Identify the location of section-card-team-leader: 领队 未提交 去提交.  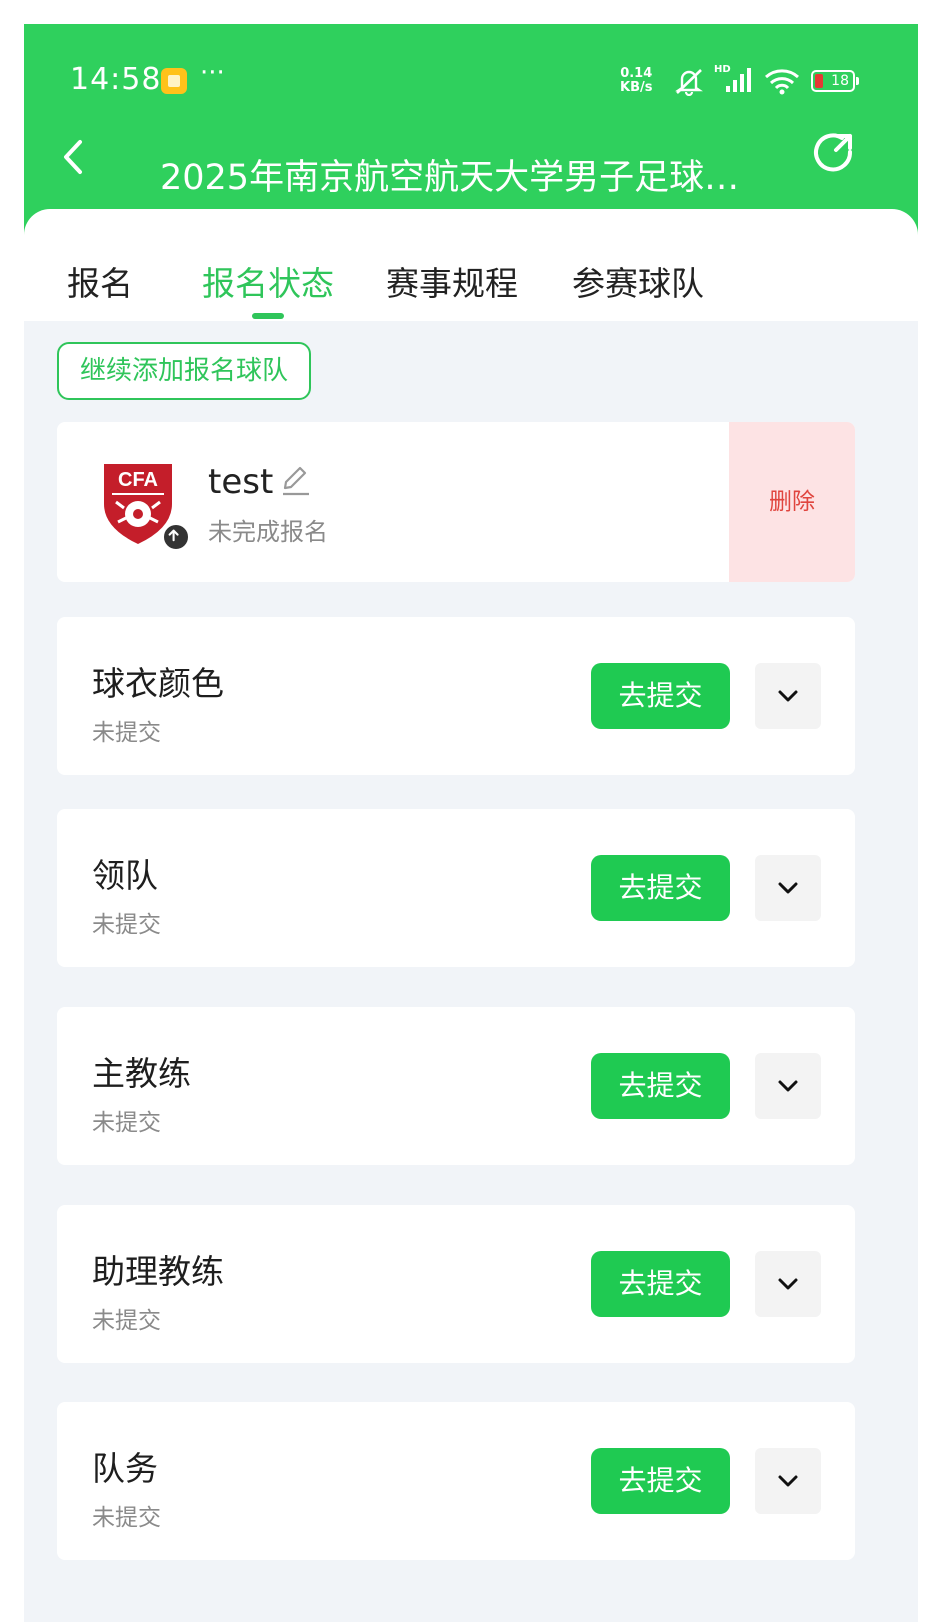
(456, 888).